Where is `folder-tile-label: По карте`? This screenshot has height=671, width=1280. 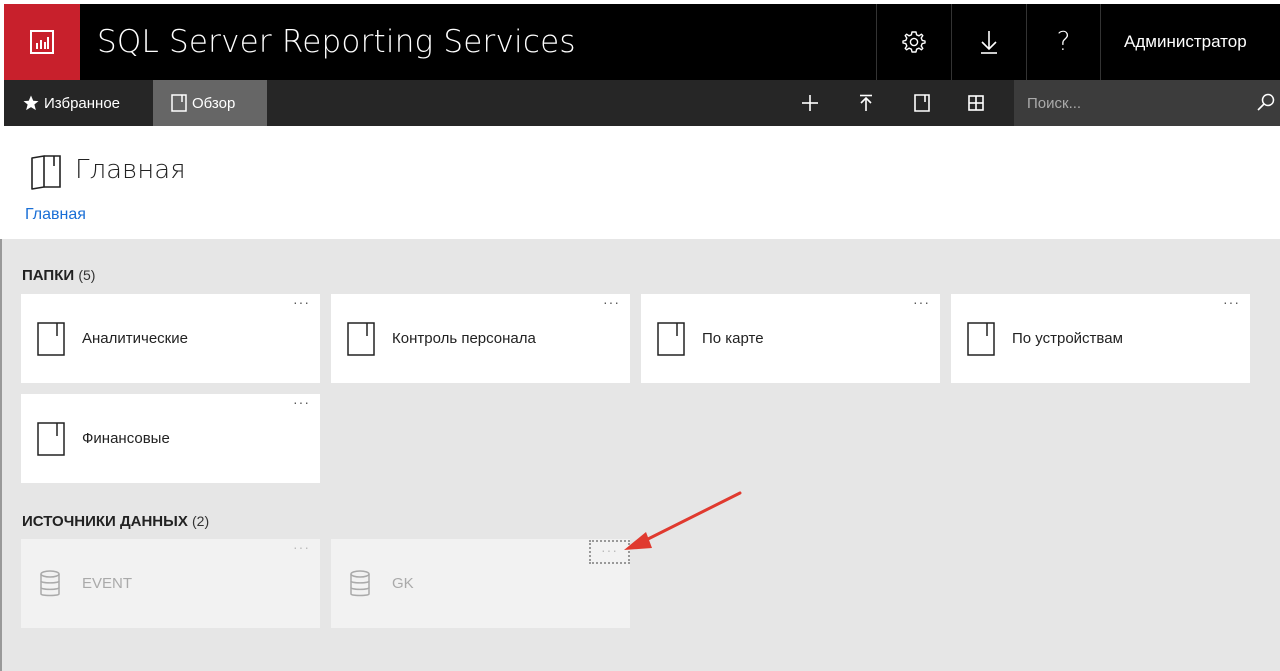 folder-tile-label: По карте is located at coordinates (733, 338).